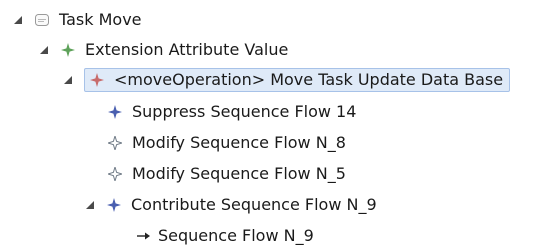 This screenshot has width=539, height=250. I want to click on arrow-right-icon, so click(144, 236).